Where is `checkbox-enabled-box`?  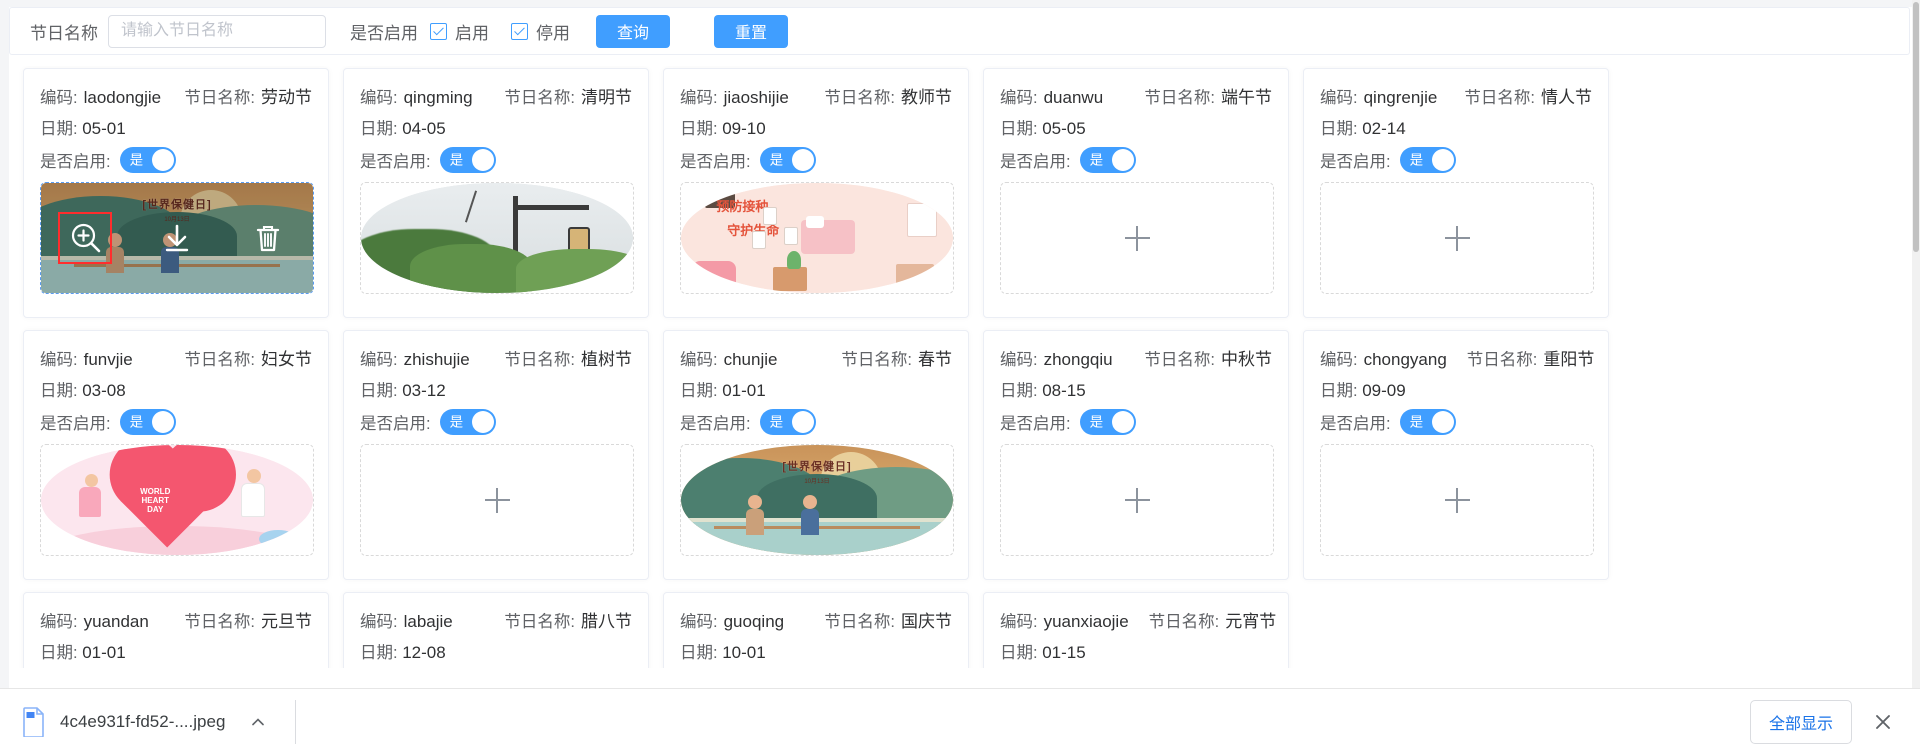 checkbox-enabled-box is located at coordinates (438, 31).